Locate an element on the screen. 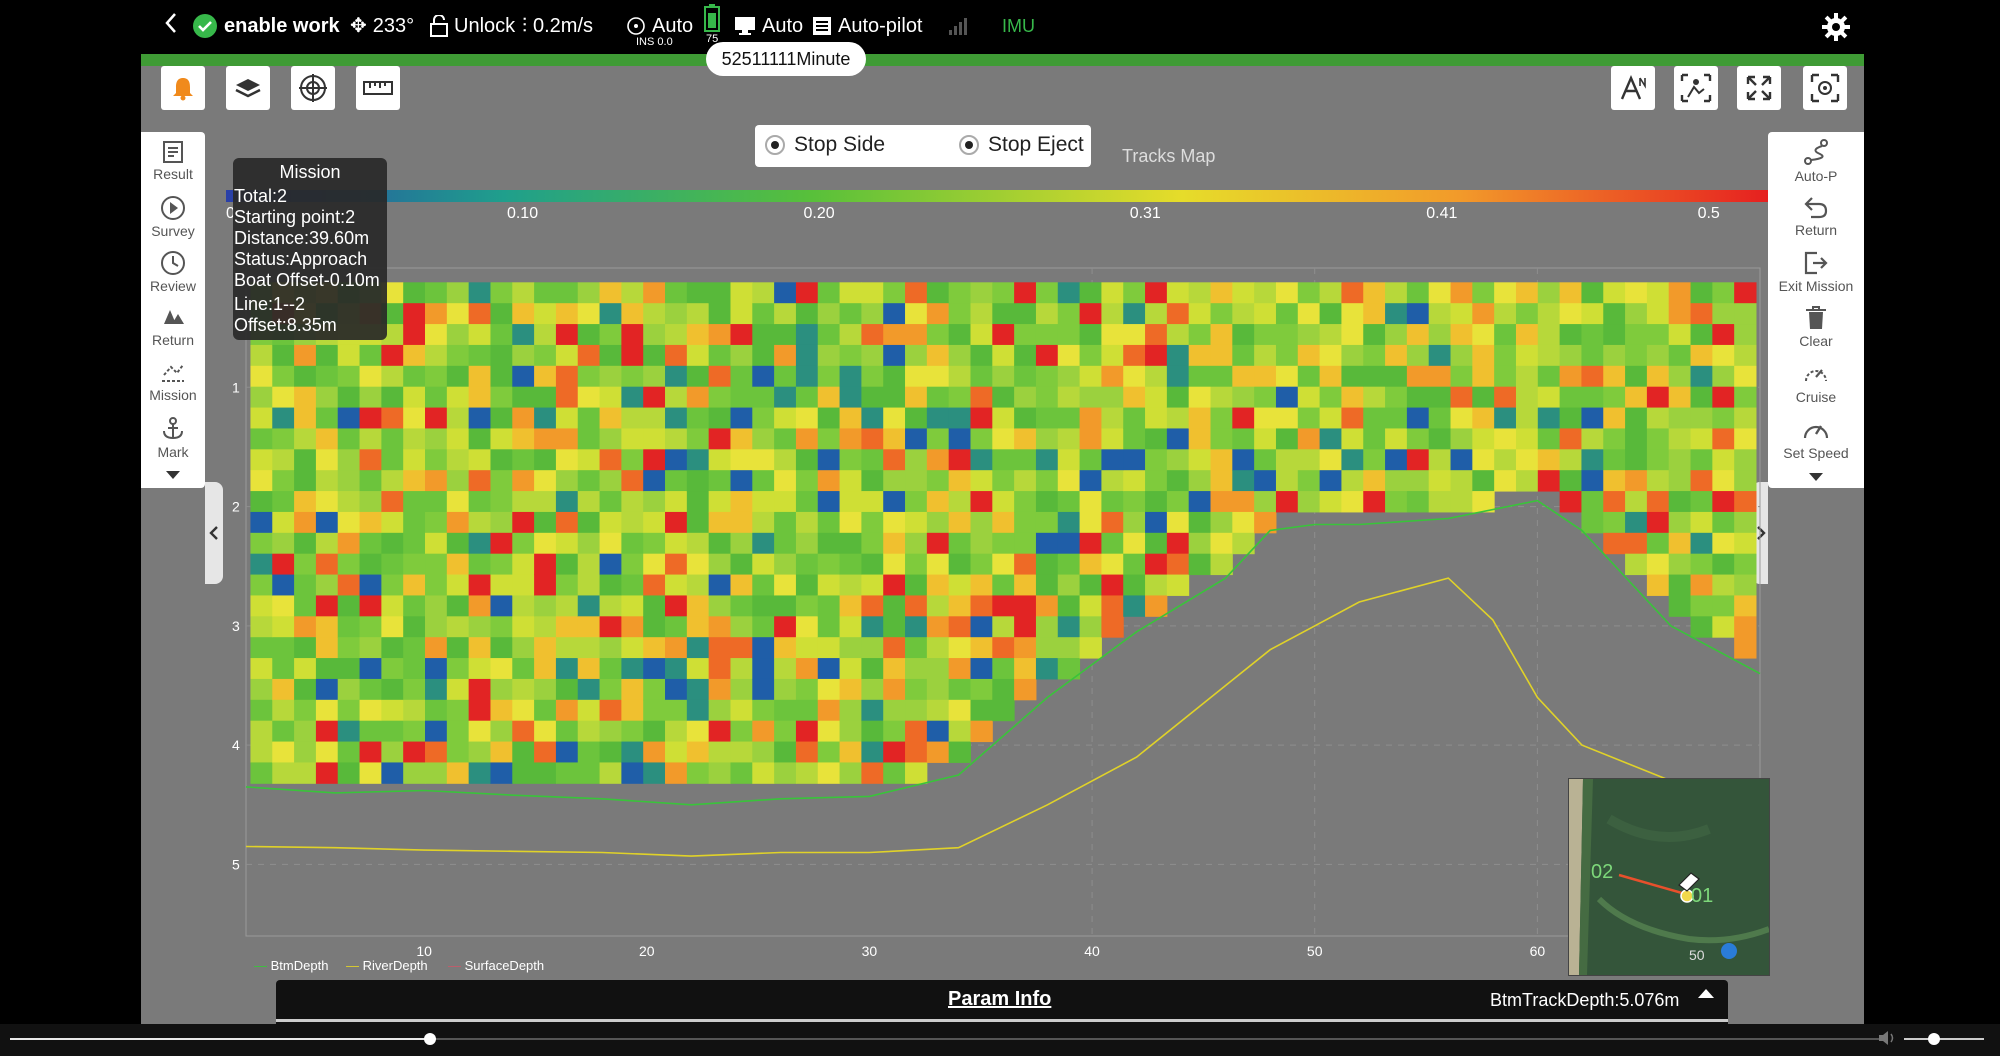 This screenshot has height=1056, width=2000. colorbar is located at coordinates (997, 196).